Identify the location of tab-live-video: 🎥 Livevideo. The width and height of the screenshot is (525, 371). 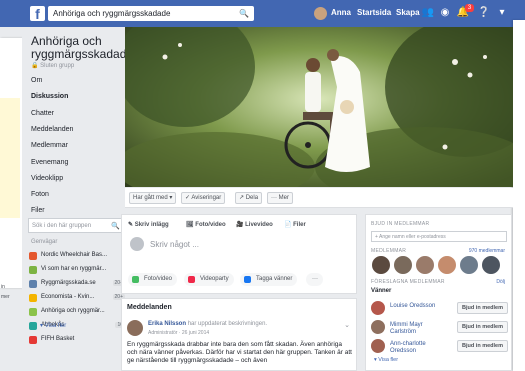
(254, 224).